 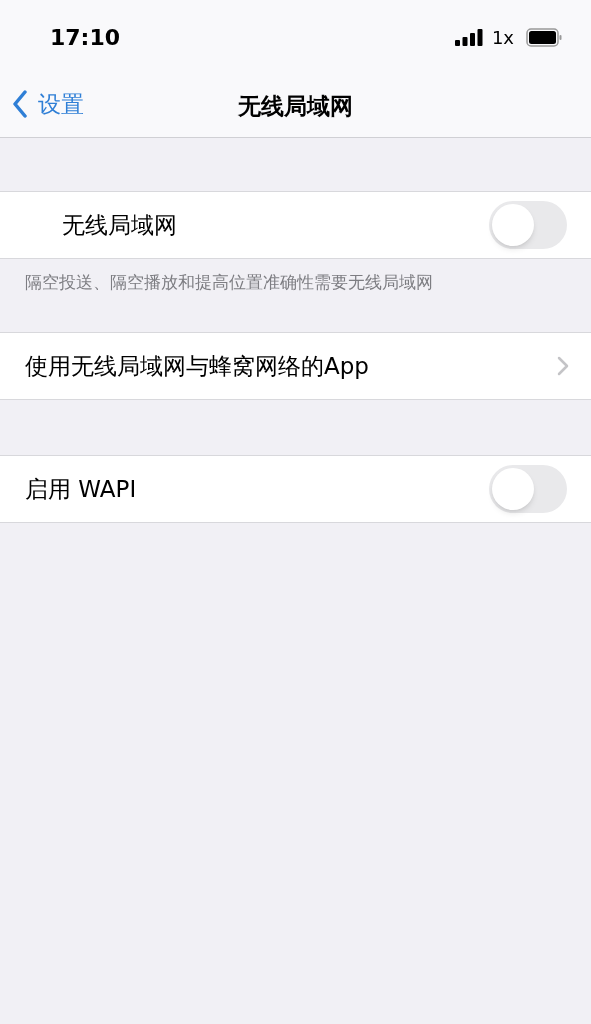 I want to click on back-button: 设置, so click(x=48, y=104).